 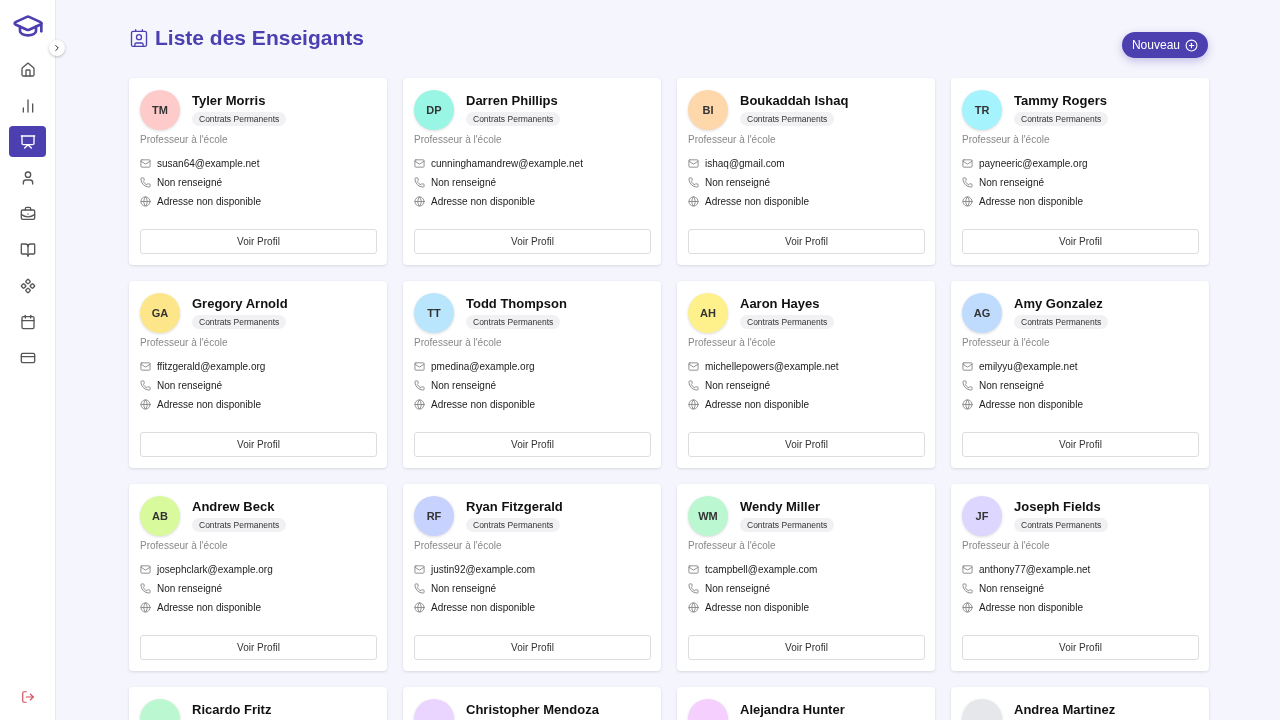 What do you see at coordinates (1033, 163) in the screenshot?
I see `email-text: payneeric@example.org` at bounding box center [1033, 163].